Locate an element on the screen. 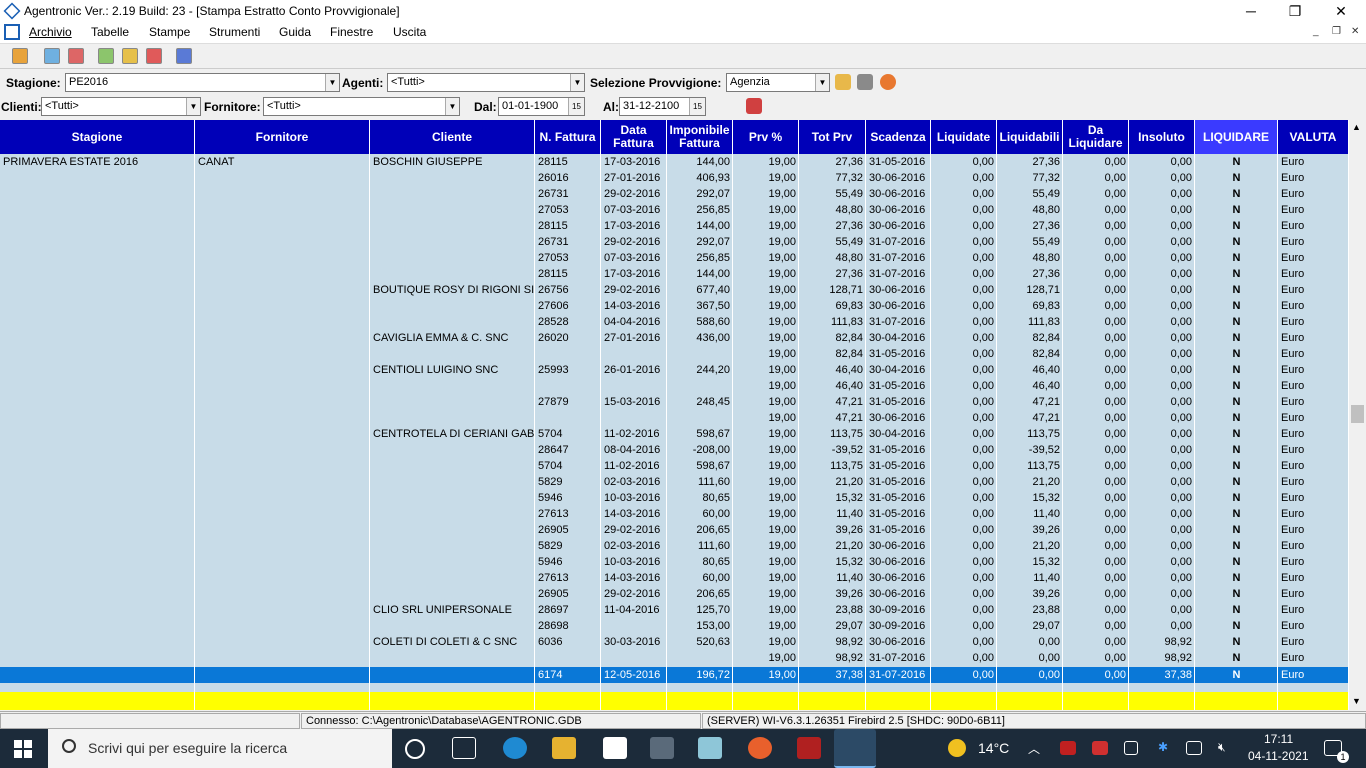 This screenshot has height=768, width=1366. cell-data-fattura: 14-03-2016 is located at coordinates (634, 514).